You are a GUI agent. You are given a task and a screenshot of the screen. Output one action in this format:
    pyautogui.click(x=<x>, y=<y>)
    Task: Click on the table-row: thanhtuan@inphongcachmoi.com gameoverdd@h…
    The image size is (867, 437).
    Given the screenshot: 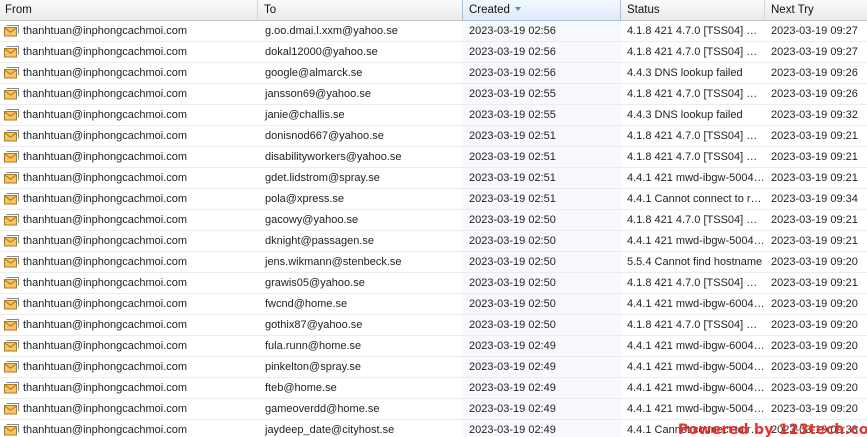 What is the action you would take?
    pyautogui.click(x=433, y=409)
    